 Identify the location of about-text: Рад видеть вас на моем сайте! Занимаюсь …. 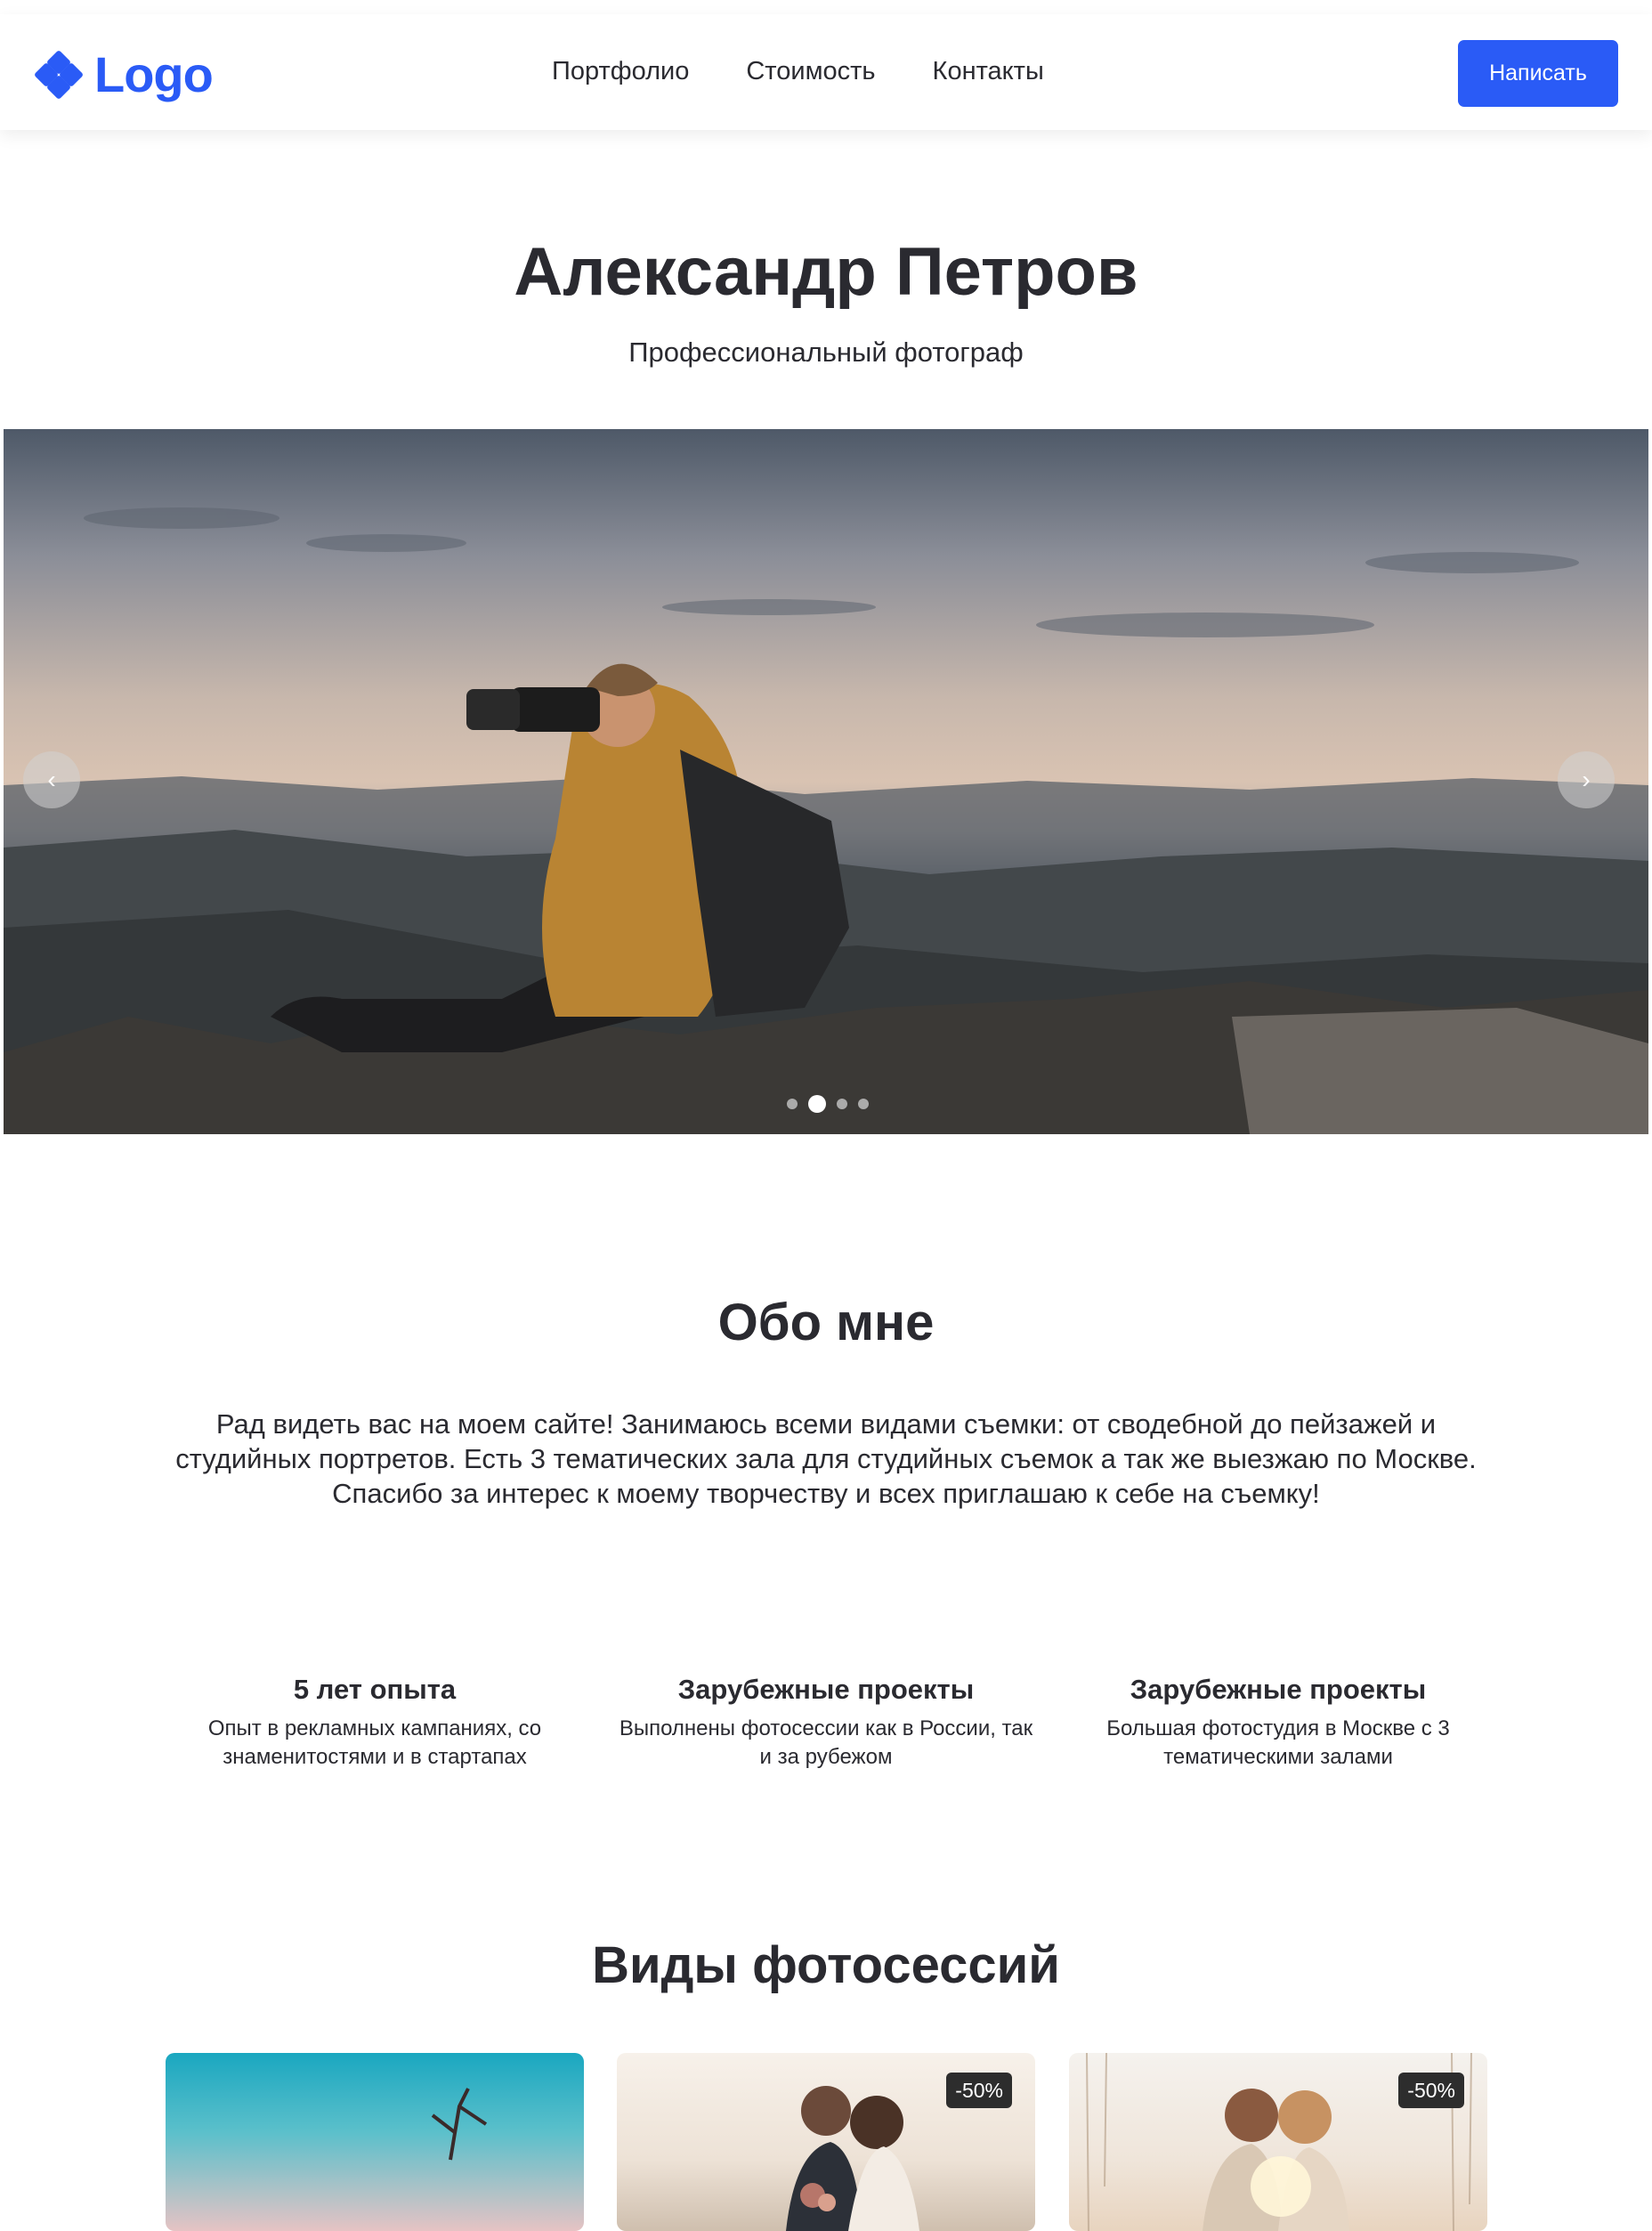
(826, 1458).